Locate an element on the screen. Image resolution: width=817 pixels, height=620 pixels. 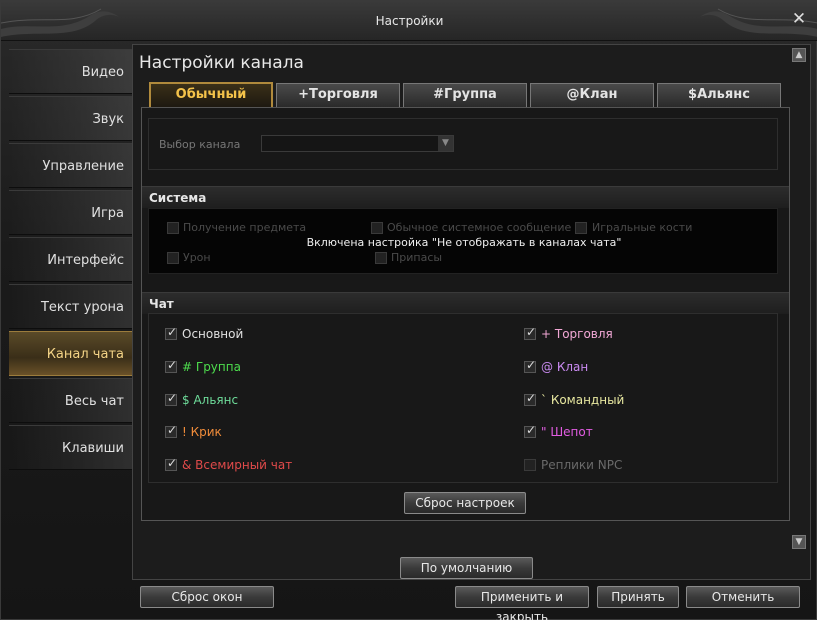
chat-item-label: ` Командный is located at coordinates (583, 400).